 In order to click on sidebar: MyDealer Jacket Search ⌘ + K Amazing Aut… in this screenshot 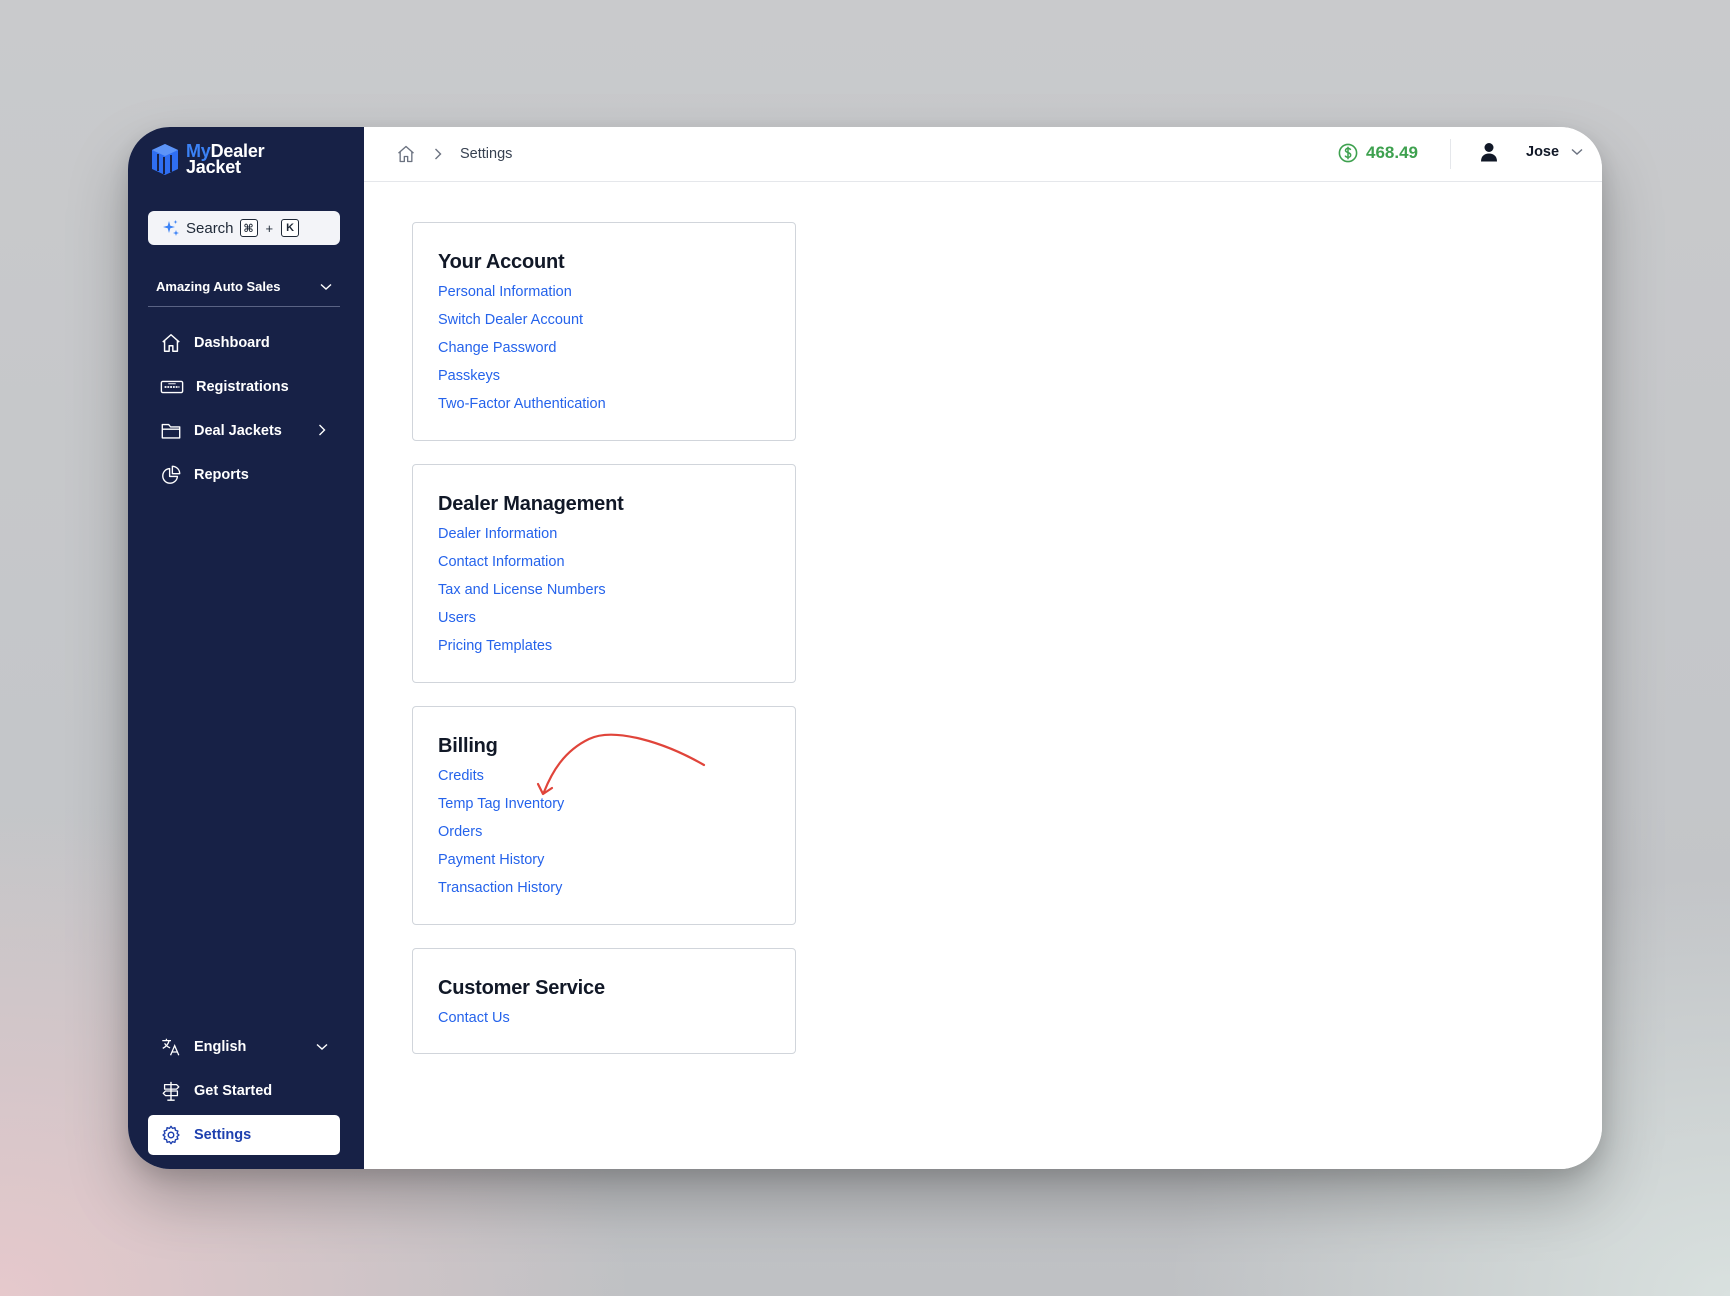, I will do `click(246, 648)`.